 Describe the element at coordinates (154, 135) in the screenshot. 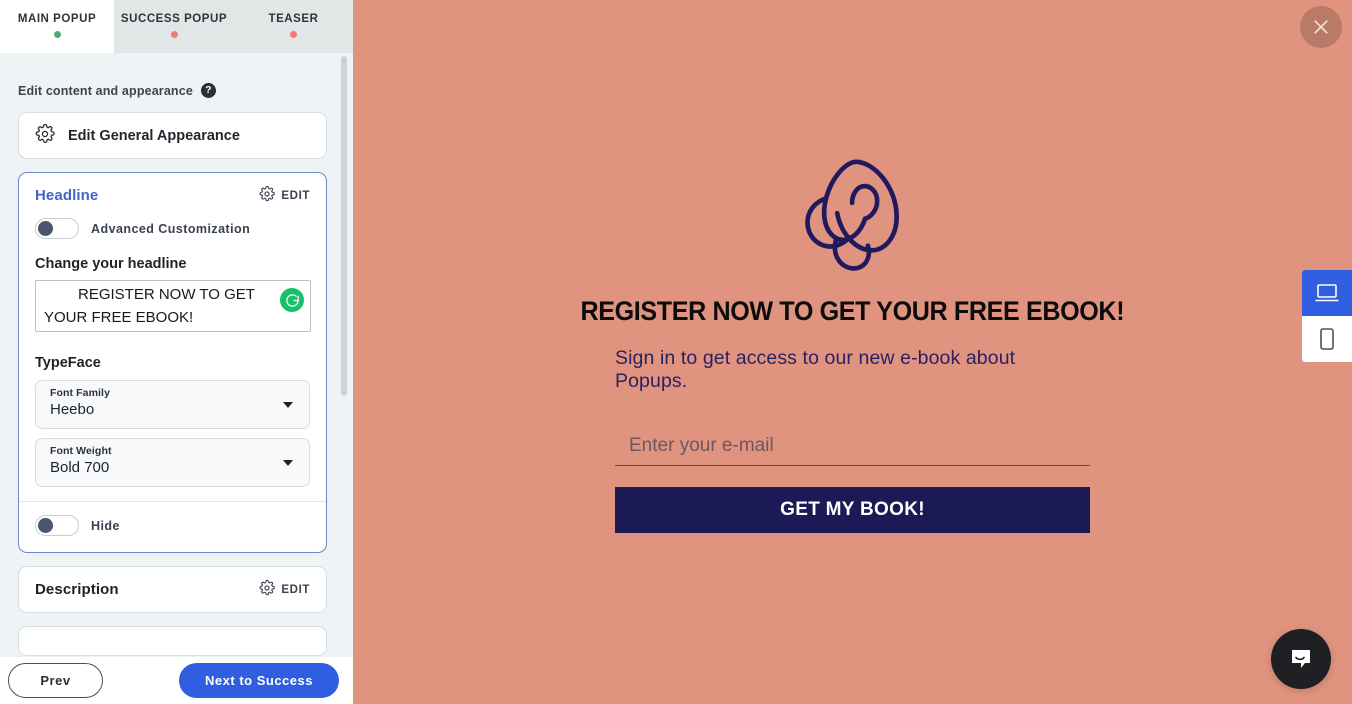

I see `edit-general-appearance-label: Edit General Appearance` at that location.